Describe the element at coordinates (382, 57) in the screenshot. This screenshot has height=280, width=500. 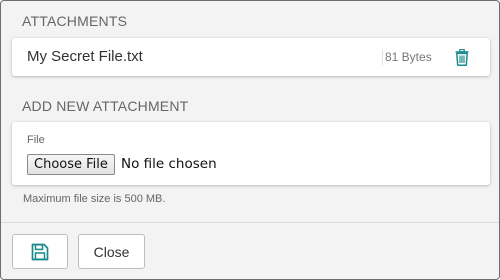
I see `size-divider` at that location.